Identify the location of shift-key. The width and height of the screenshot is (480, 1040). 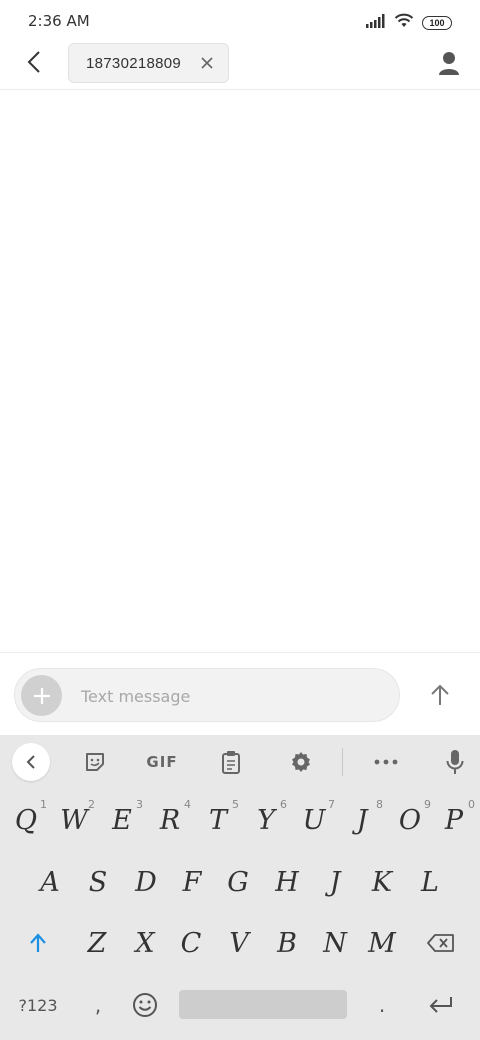
(38, 943).